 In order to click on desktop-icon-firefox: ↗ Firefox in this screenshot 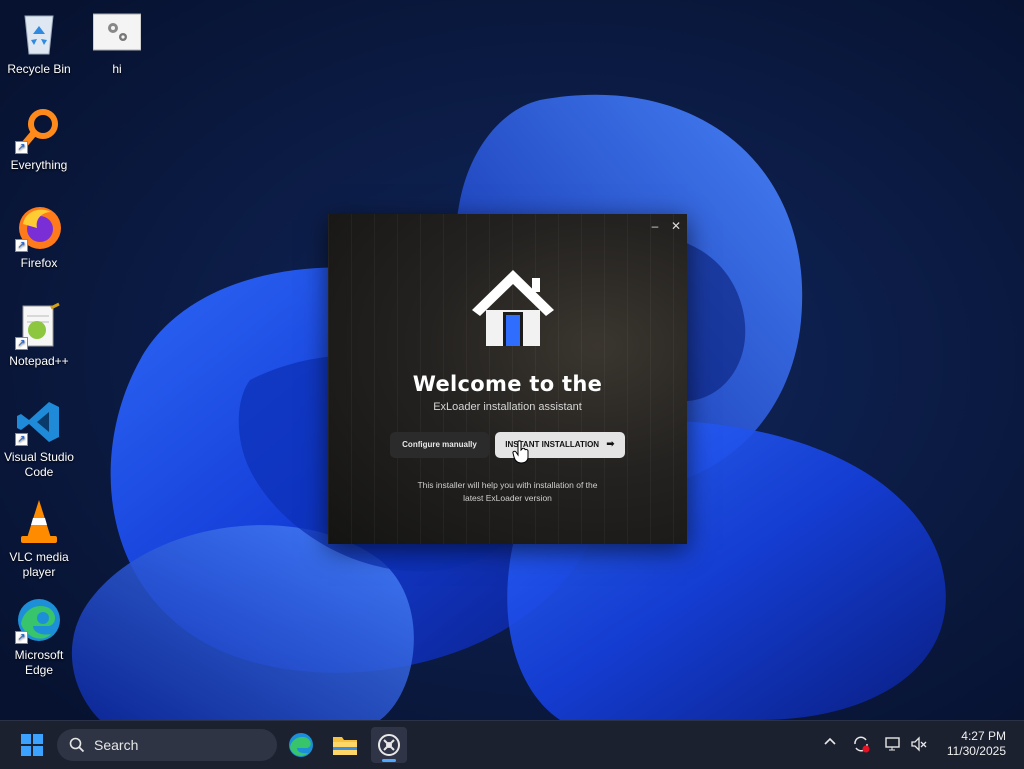, I will do `click(39, 237)`.